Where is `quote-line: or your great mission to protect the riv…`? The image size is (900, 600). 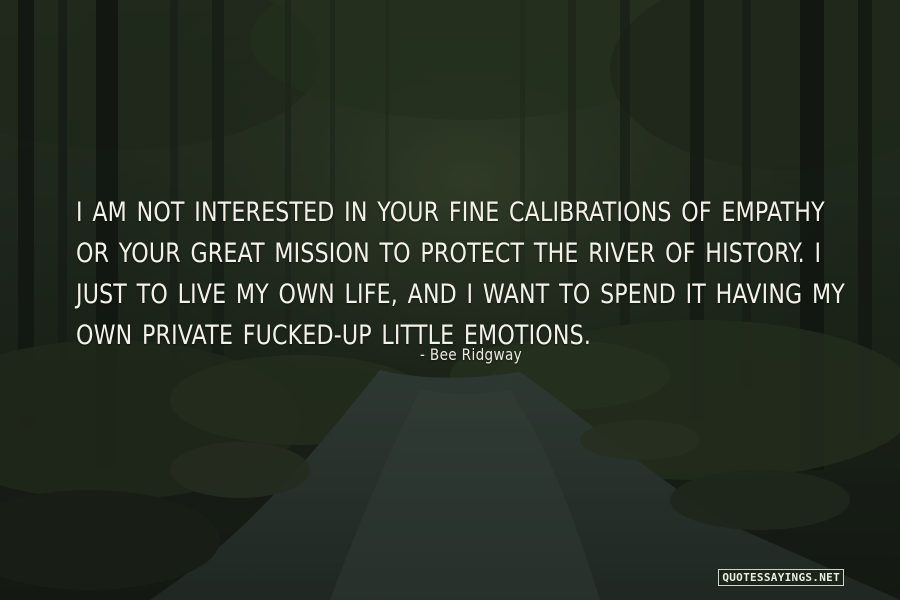
quote-line: or your great mission to protect the riv… is located at coordinates (449, 253).